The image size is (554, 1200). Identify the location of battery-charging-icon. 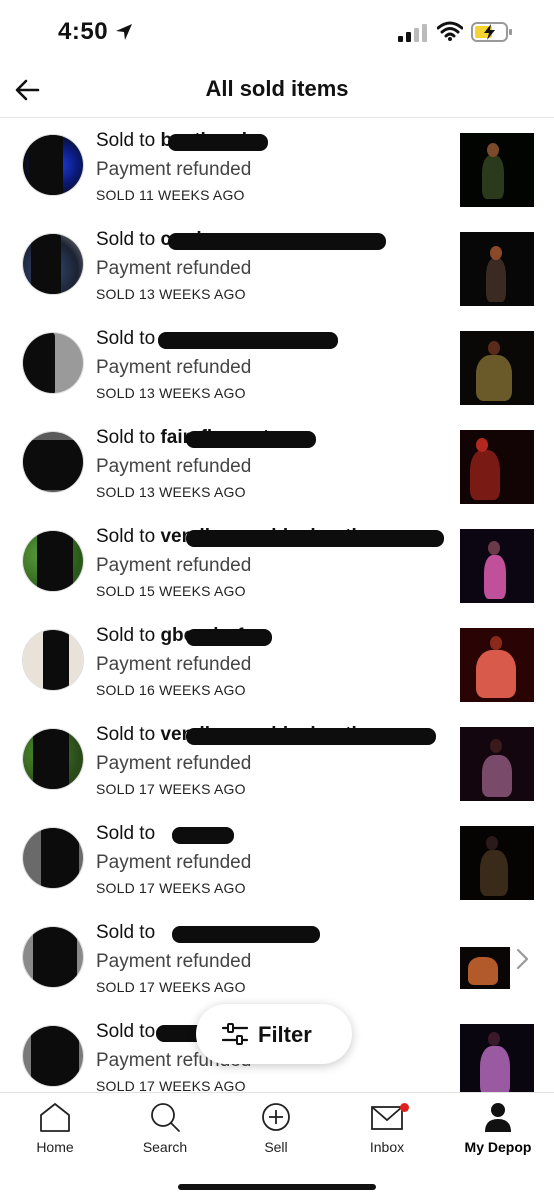
(491, 32).